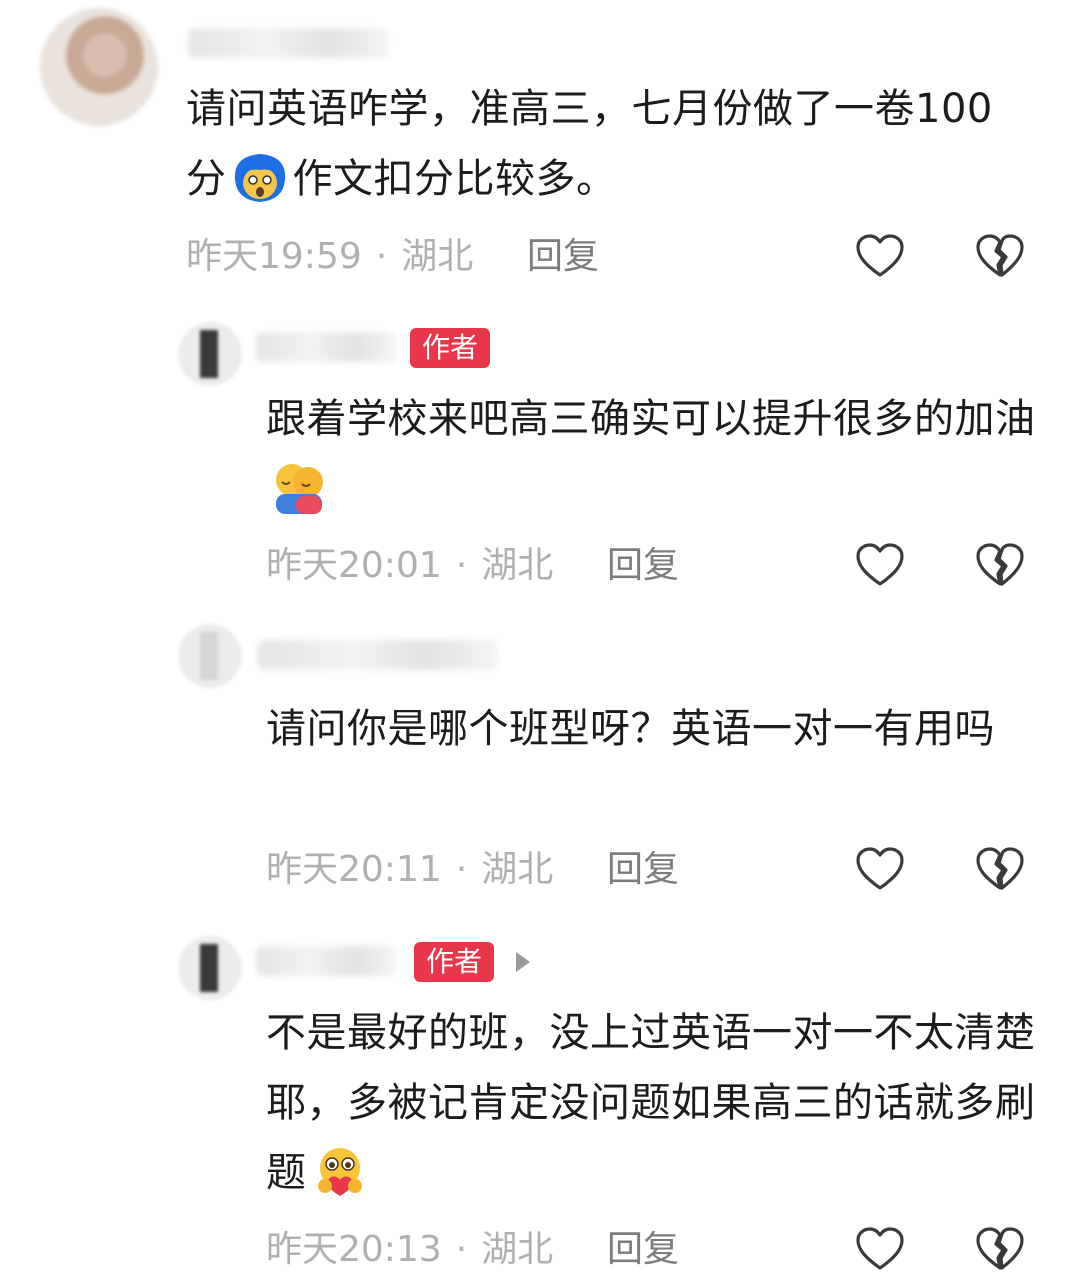  I want to click on play-arrow-icon, so click(523, 962).